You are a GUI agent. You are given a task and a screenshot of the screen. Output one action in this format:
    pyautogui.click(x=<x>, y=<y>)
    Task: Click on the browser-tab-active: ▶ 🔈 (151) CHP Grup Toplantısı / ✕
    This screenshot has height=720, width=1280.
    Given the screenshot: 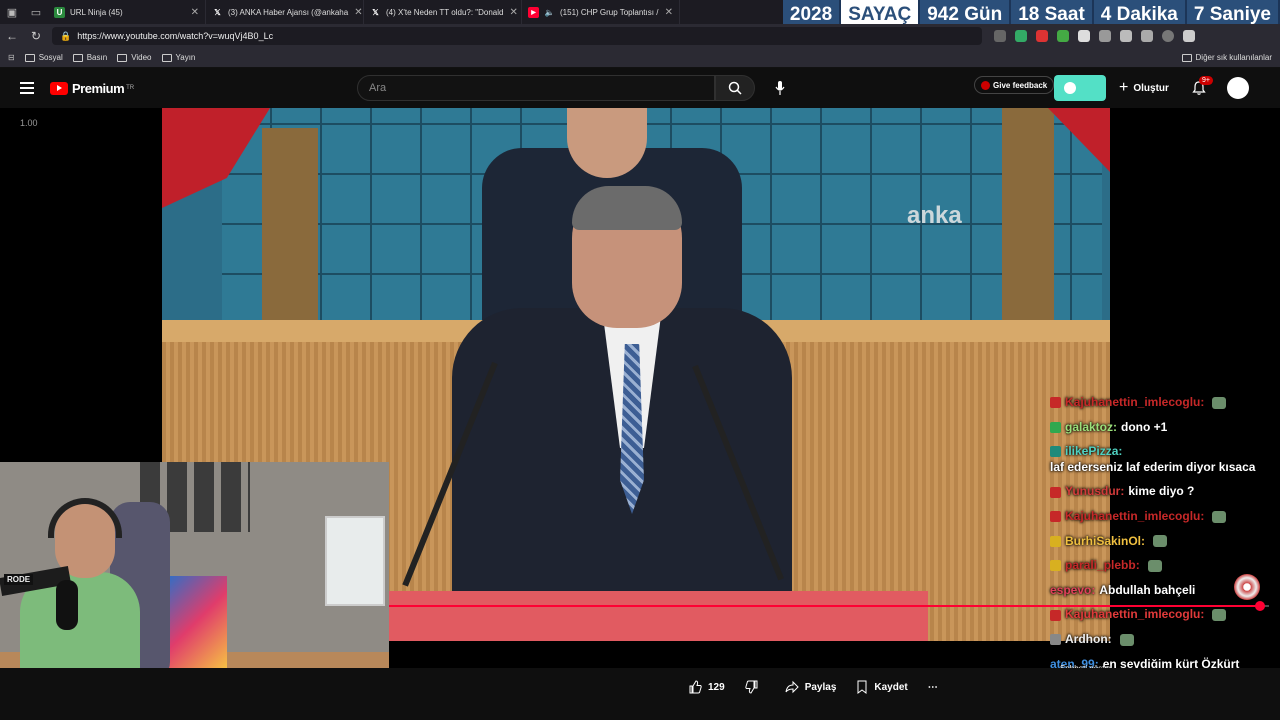 What is the action you would take?
    pyautogui.click(x=601, y=12)
    